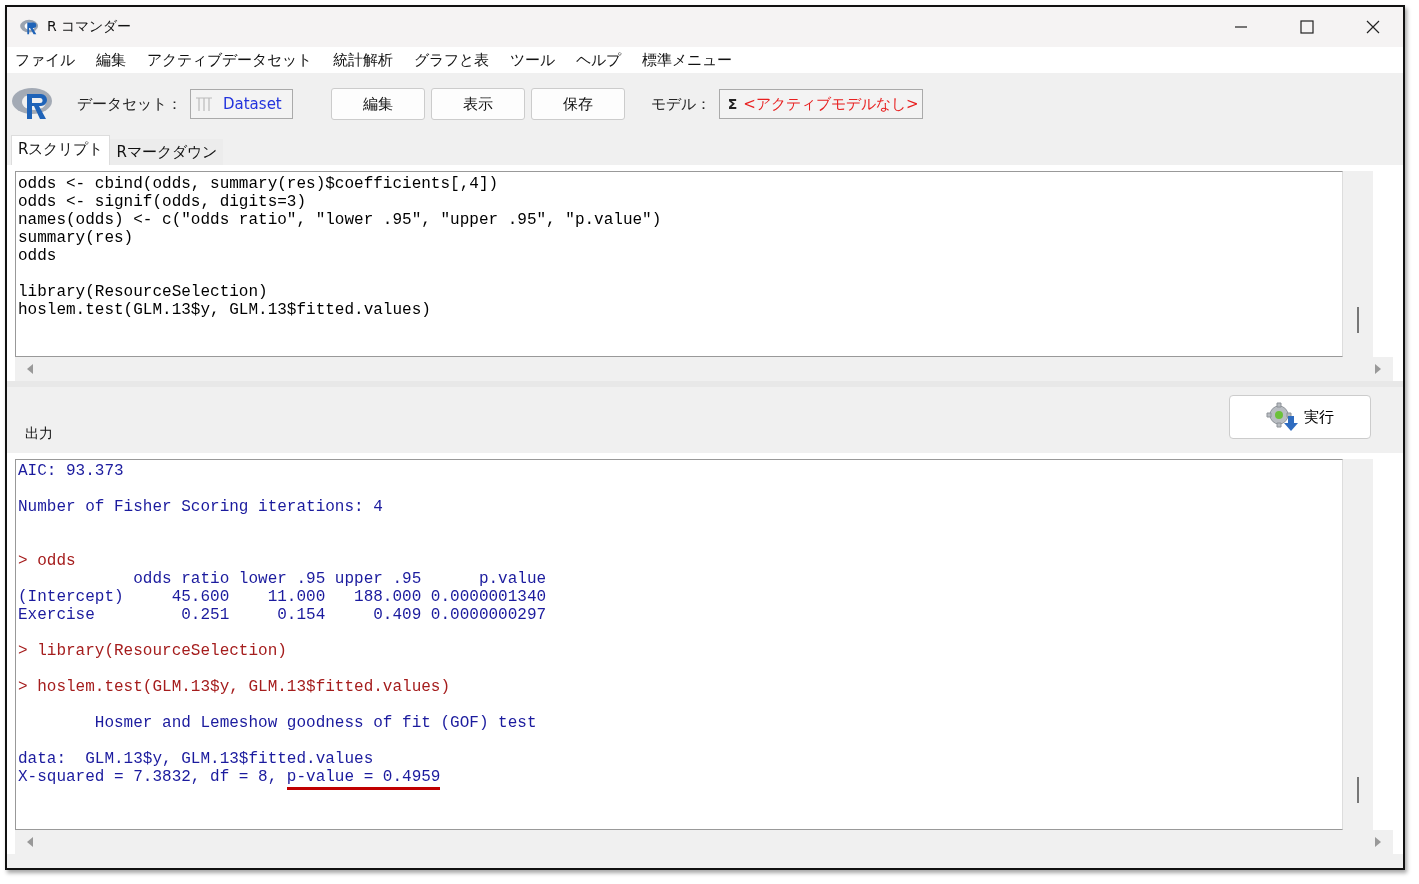 The height and width of the screenshot is (884, 1419). Describe the element at coordinates (532, 60) in the screenshot. I see `menu-item: ツール` at that location.